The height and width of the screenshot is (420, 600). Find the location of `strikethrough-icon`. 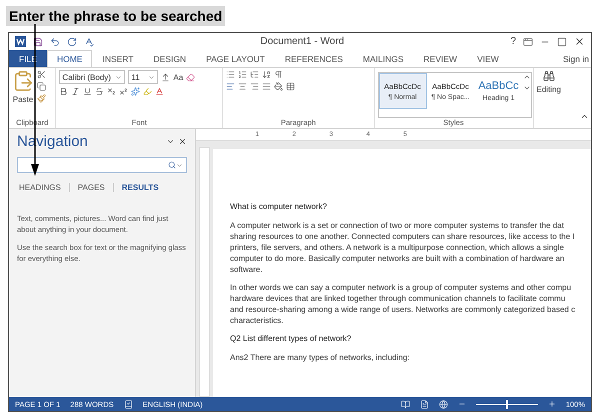

strikethrough-icon is located at coordinates (99, 91).